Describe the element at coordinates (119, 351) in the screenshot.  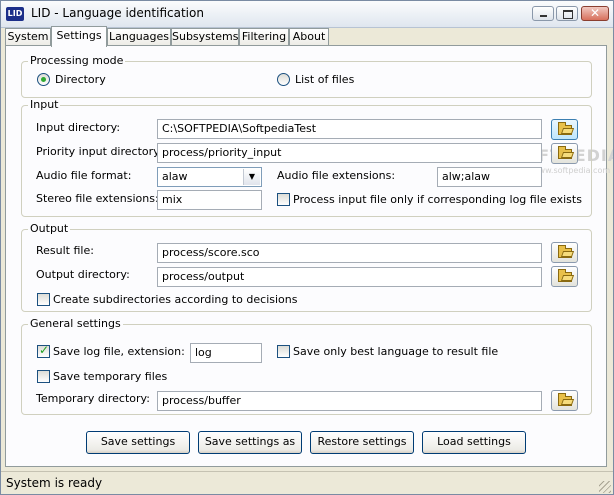
I see `save-log-label: Save log file, extension:` at that location.